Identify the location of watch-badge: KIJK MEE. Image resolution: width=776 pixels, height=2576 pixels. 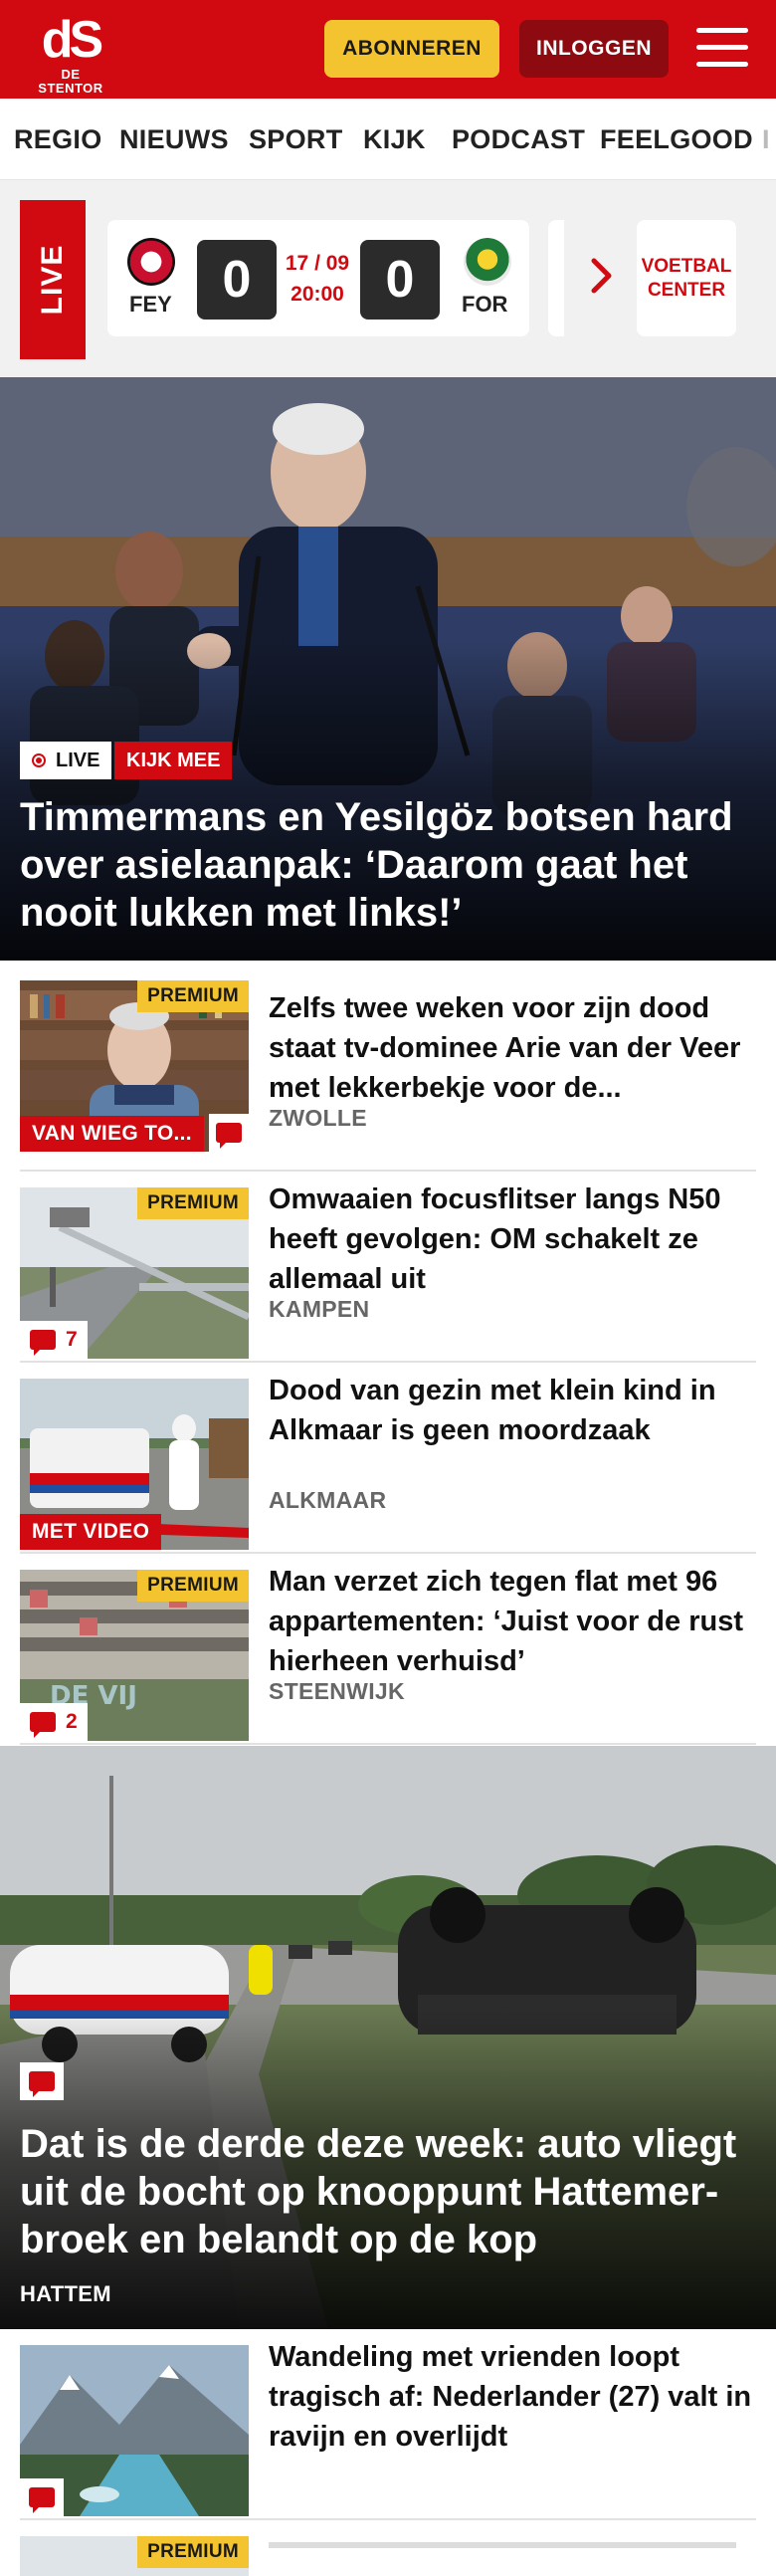
(173, 760).